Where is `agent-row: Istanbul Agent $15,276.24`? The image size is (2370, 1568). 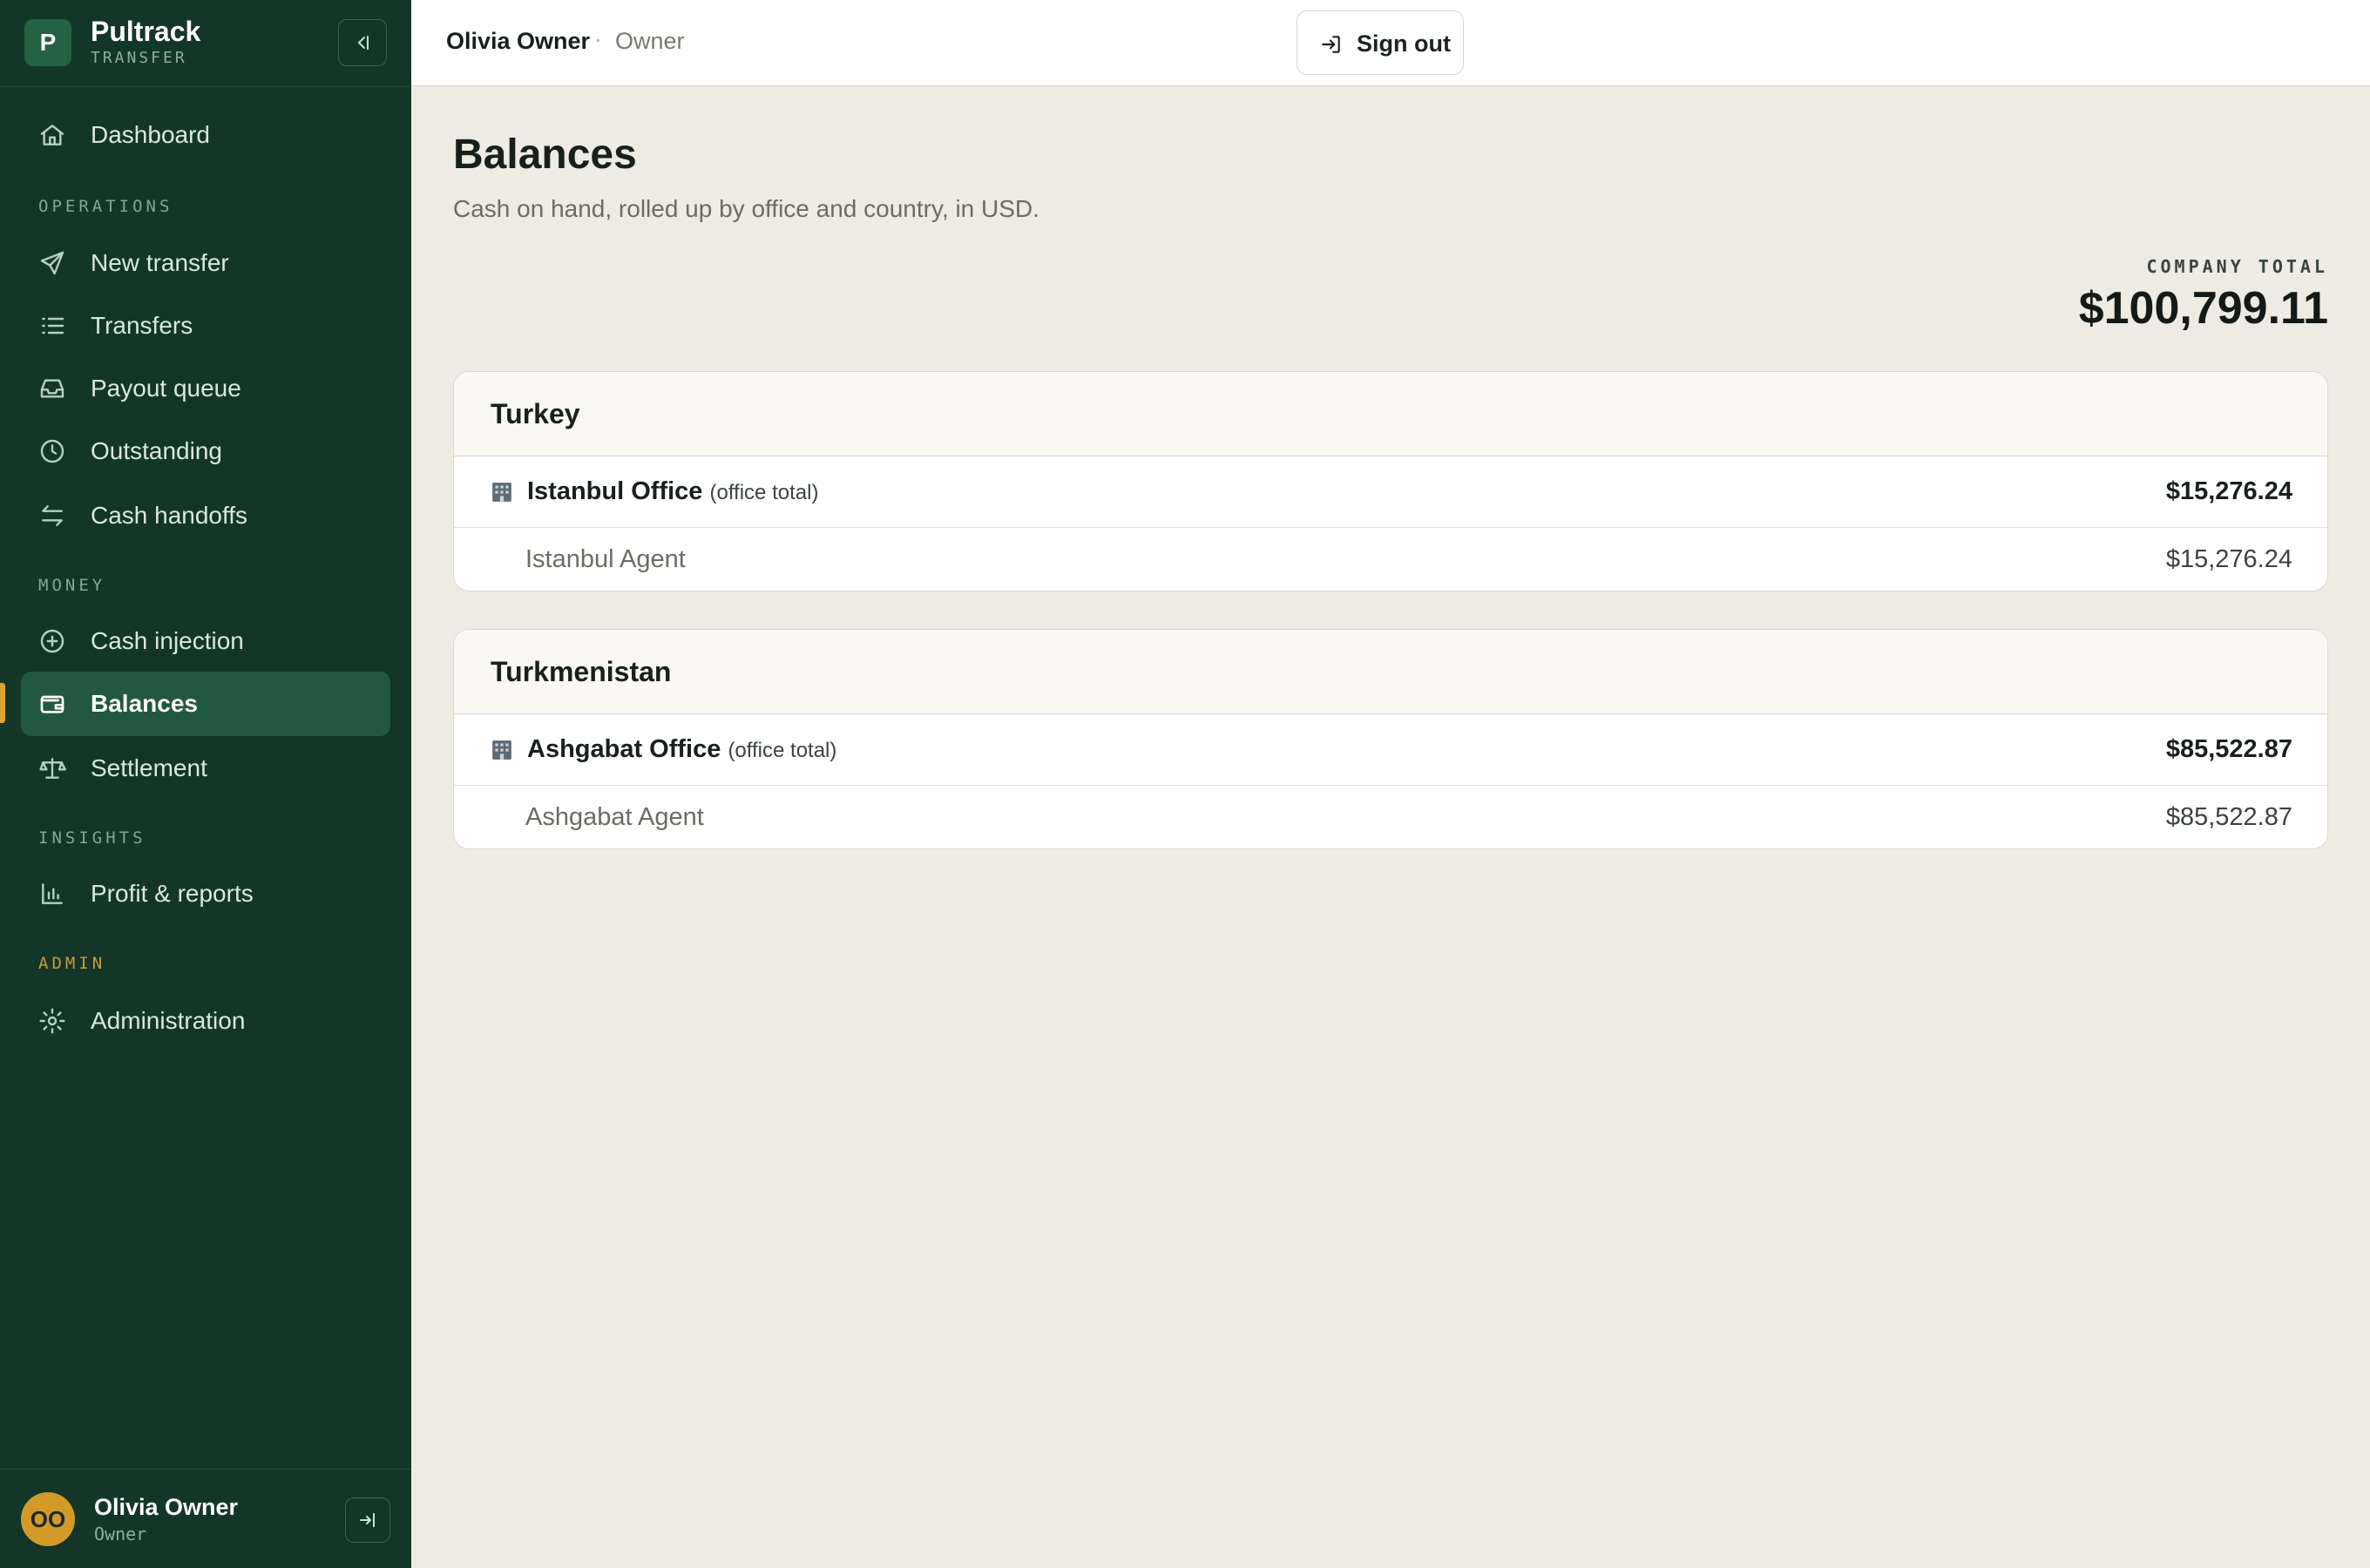 agent-row: Istanbul Agent $15,276.24 is located at coordinates (1390, 559).